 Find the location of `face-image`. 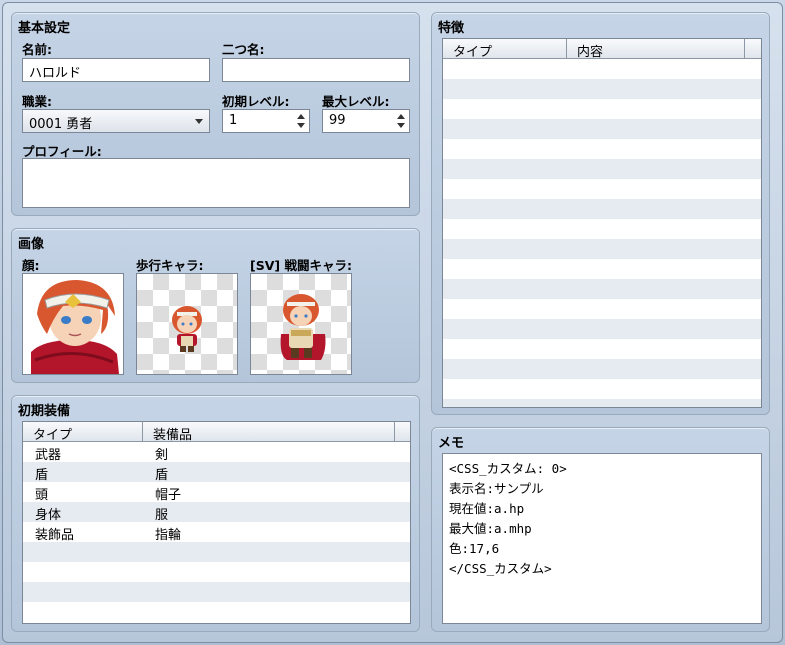

face-image is located at coordinates (73, 324).